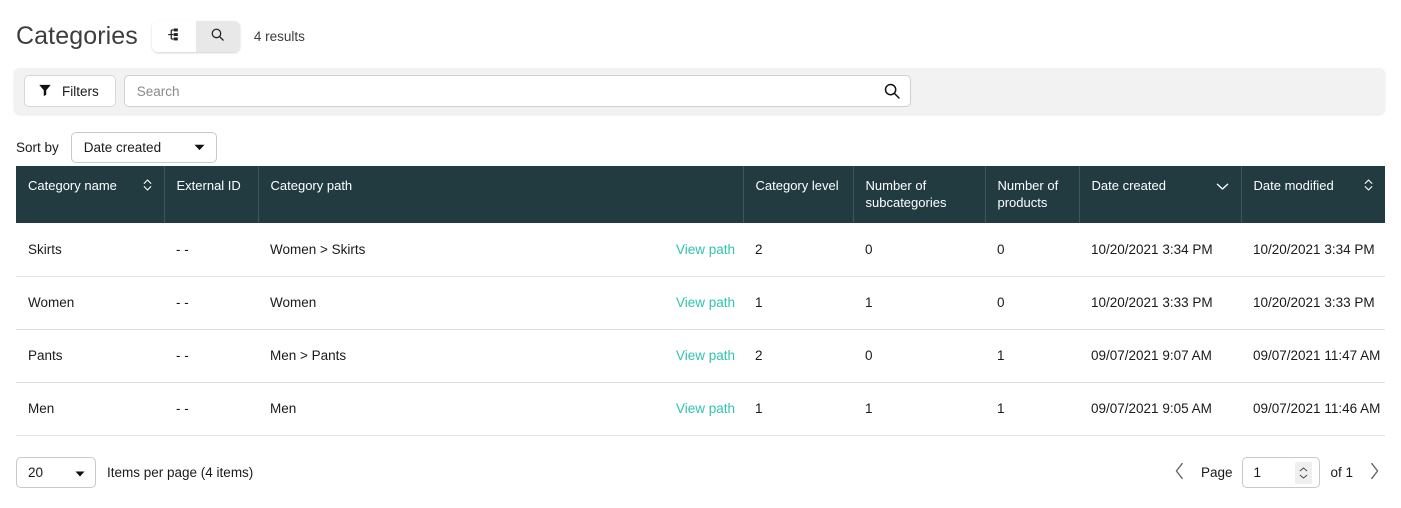 This screenshot has width=1401, height=508. I want to click on column-label: External ID, so click(208, 185).